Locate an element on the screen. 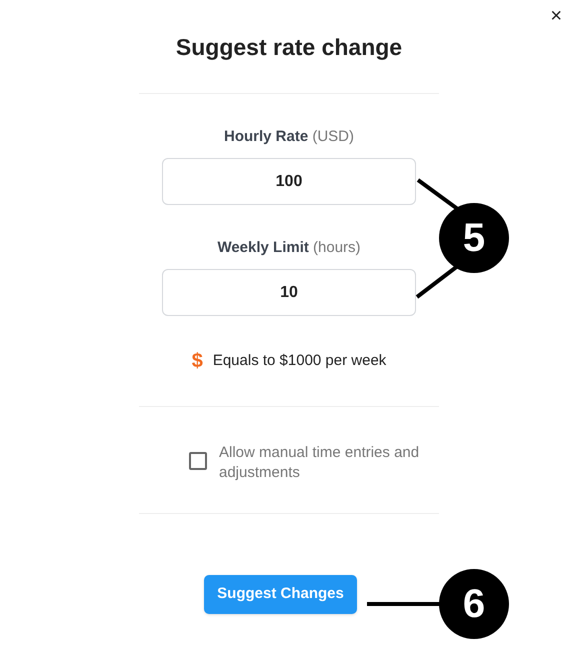 Image resolution: width=578 pixels, height=656 pixels. input-field: 100 is located at coordinates (289, 181).